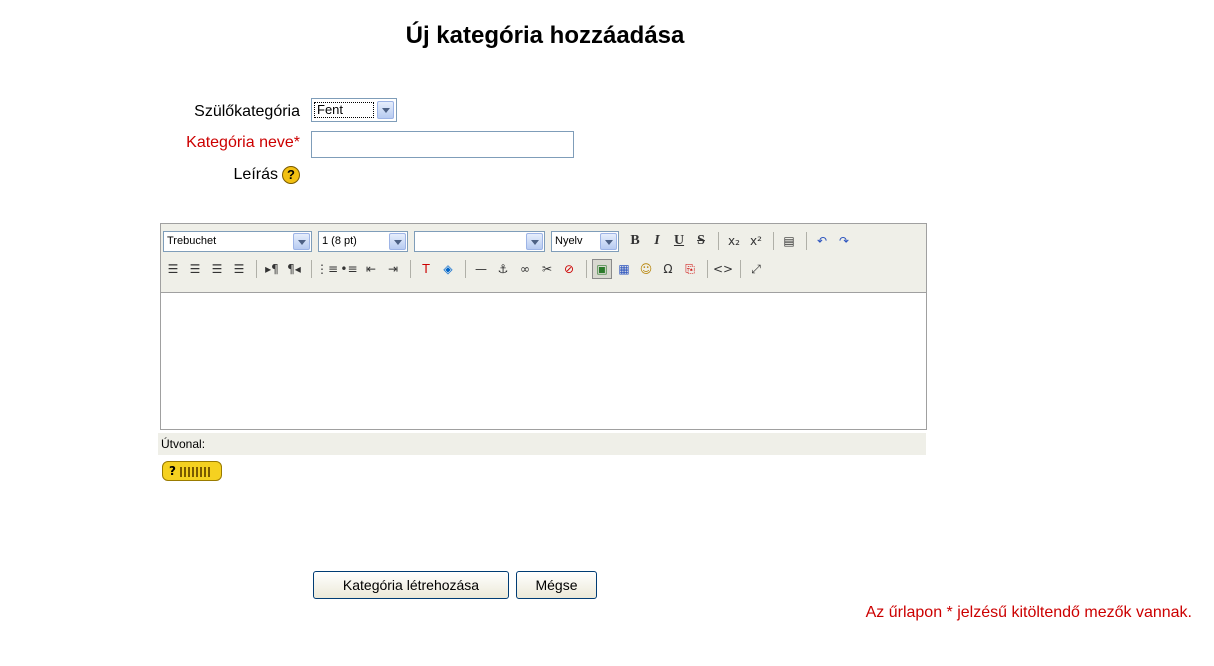 This screenshot has height=666, width=1214. I want to click on cancel-button: Mégse, so click(556, 585).